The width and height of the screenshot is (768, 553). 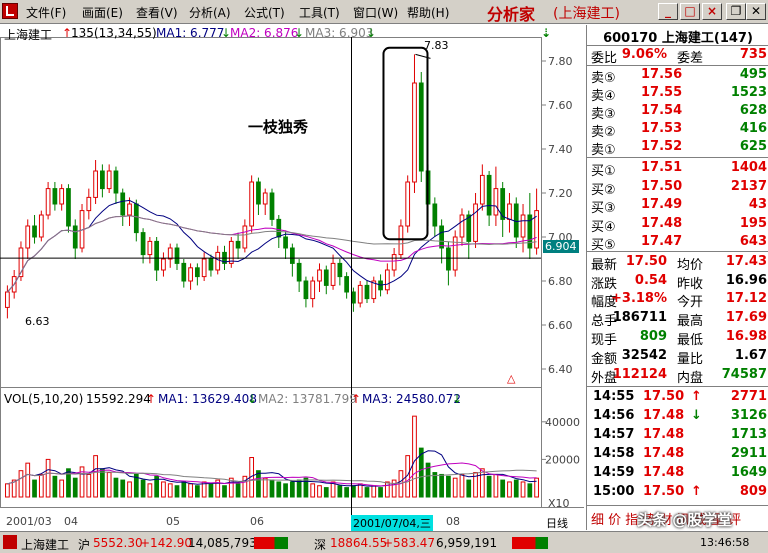 What do you see at coordinates (744, 374) in the screenshot?
I see `stat-value-2: 74587` at bounding box center [744, 374].